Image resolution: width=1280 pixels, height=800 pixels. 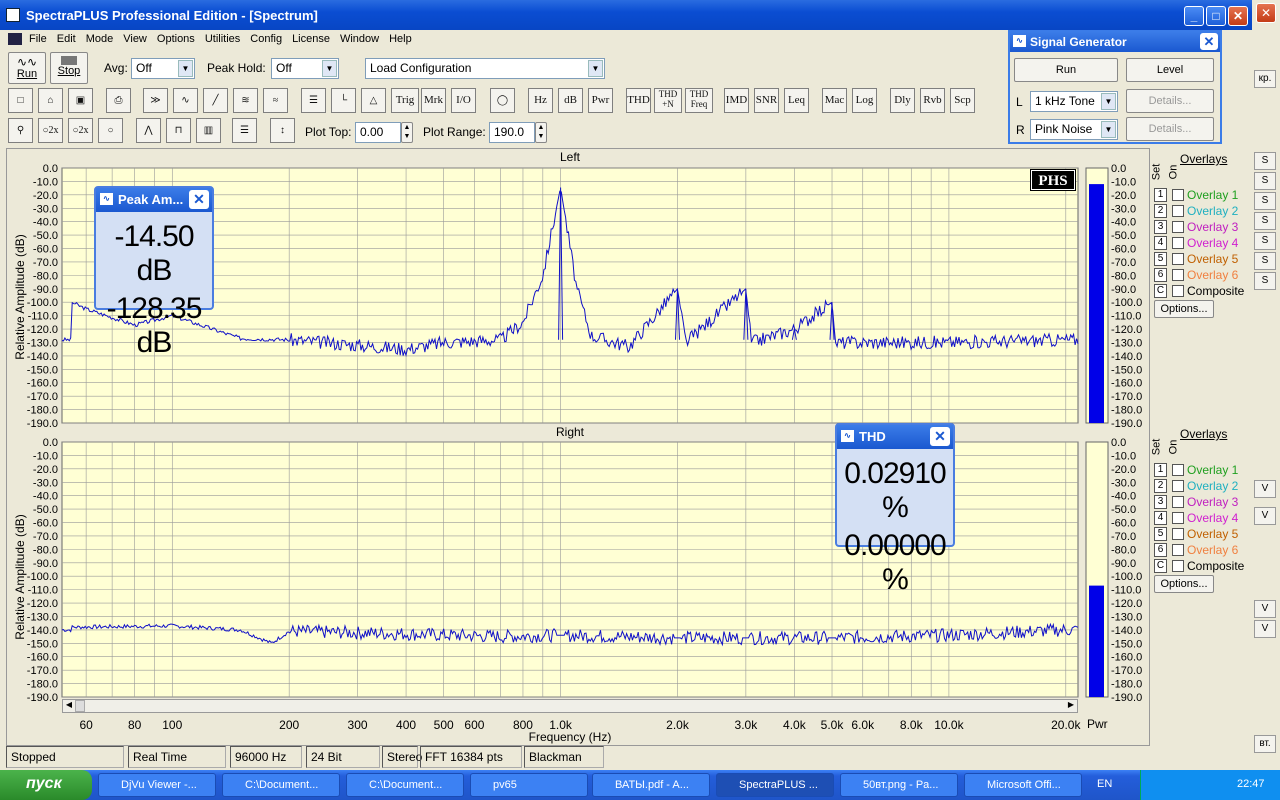 What do you see at coordinates (50, 443) in the screenshot?
I see `y-tick-label: 0.0` at bounding box center [50, 443].